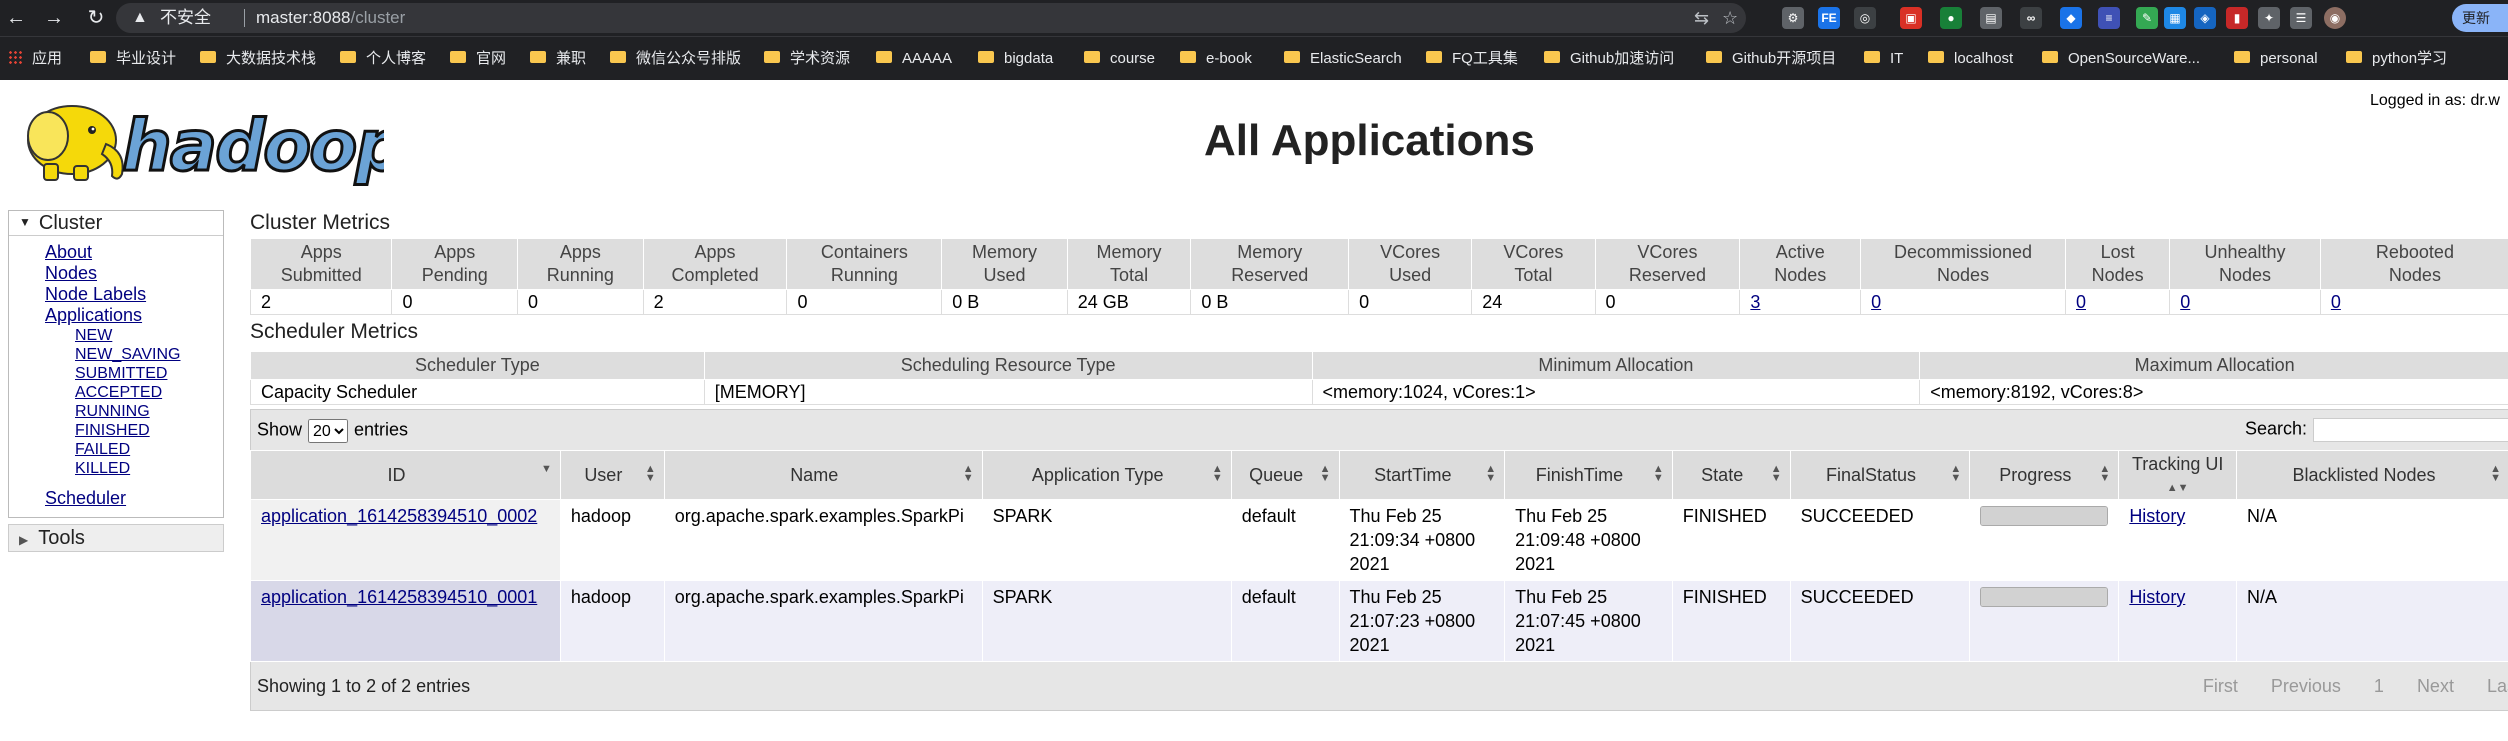  What do you see at coordinates (383, 59) in the screenshot?
I see `bookmark-folder: 个人博客` at bounding box center [383, 59].